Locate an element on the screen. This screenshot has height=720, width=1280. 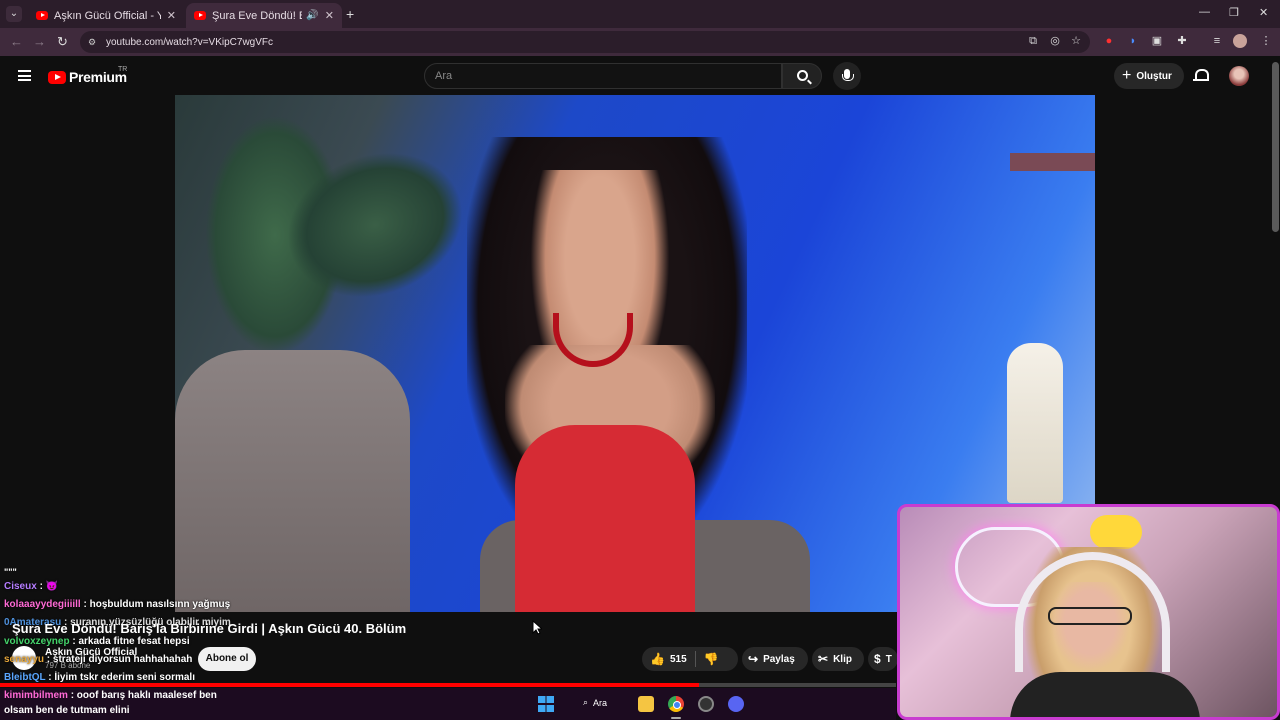
puzzle-icon: ✚ is located at coordinates (1182, 41).